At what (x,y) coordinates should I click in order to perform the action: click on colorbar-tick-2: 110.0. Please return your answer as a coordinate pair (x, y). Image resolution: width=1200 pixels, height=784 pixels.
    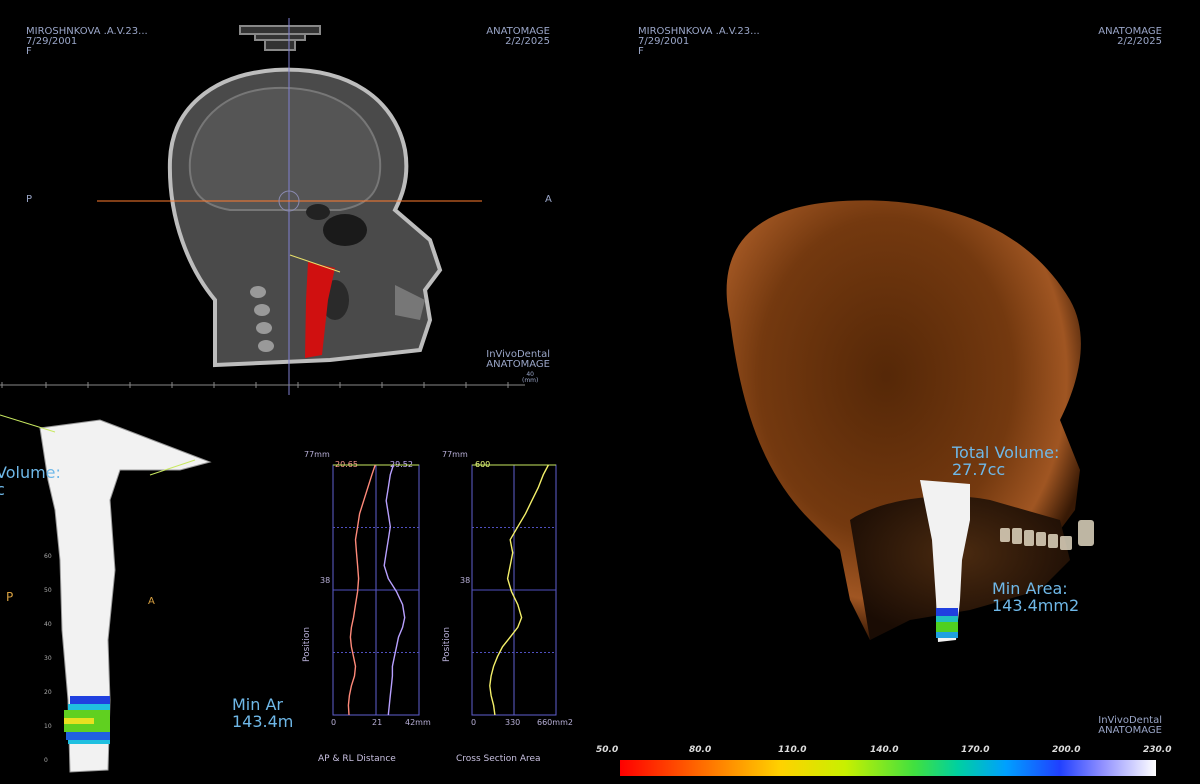
    Looking at the image, I should click on (792, 750).